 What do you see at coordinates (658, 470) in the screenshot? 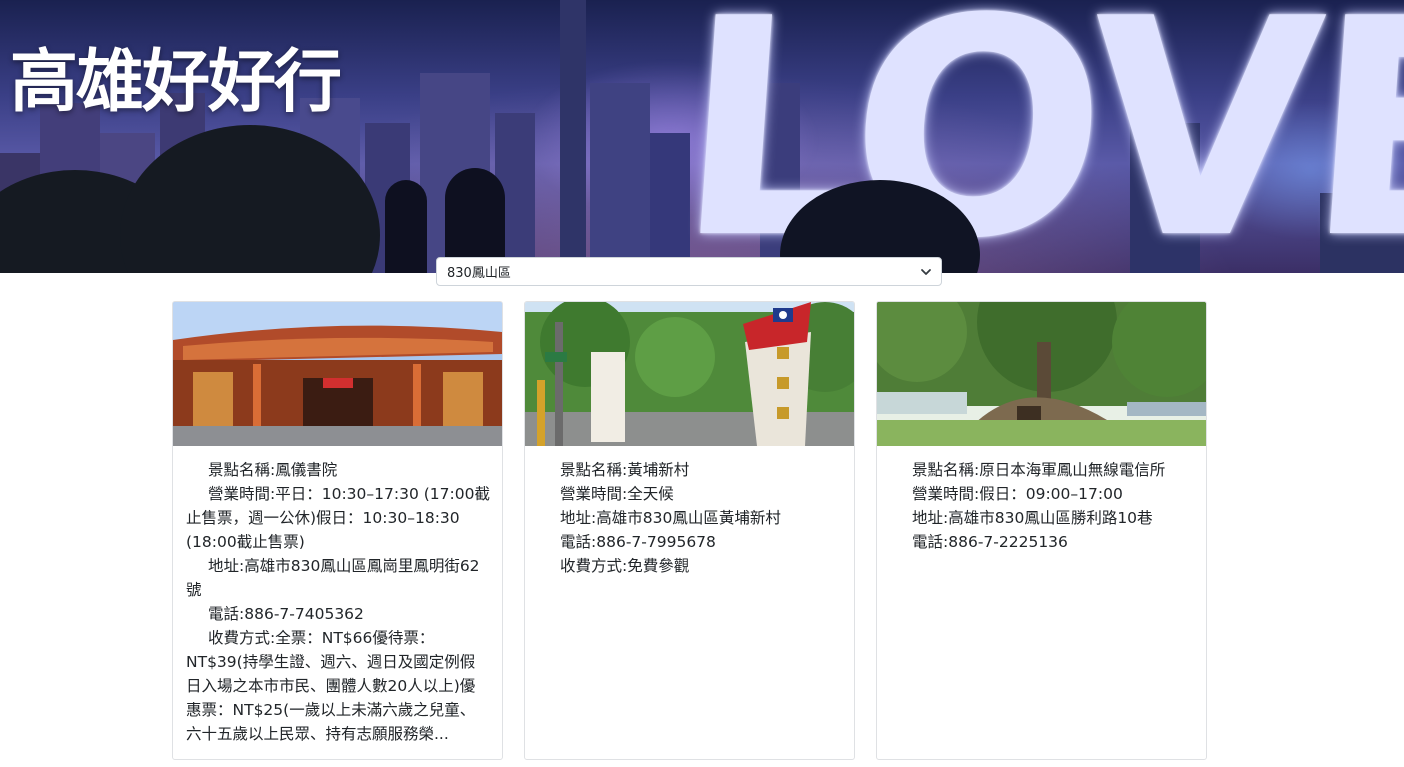
I see `attraction-name: 黃埔新村` at bounding box center [658, 470].